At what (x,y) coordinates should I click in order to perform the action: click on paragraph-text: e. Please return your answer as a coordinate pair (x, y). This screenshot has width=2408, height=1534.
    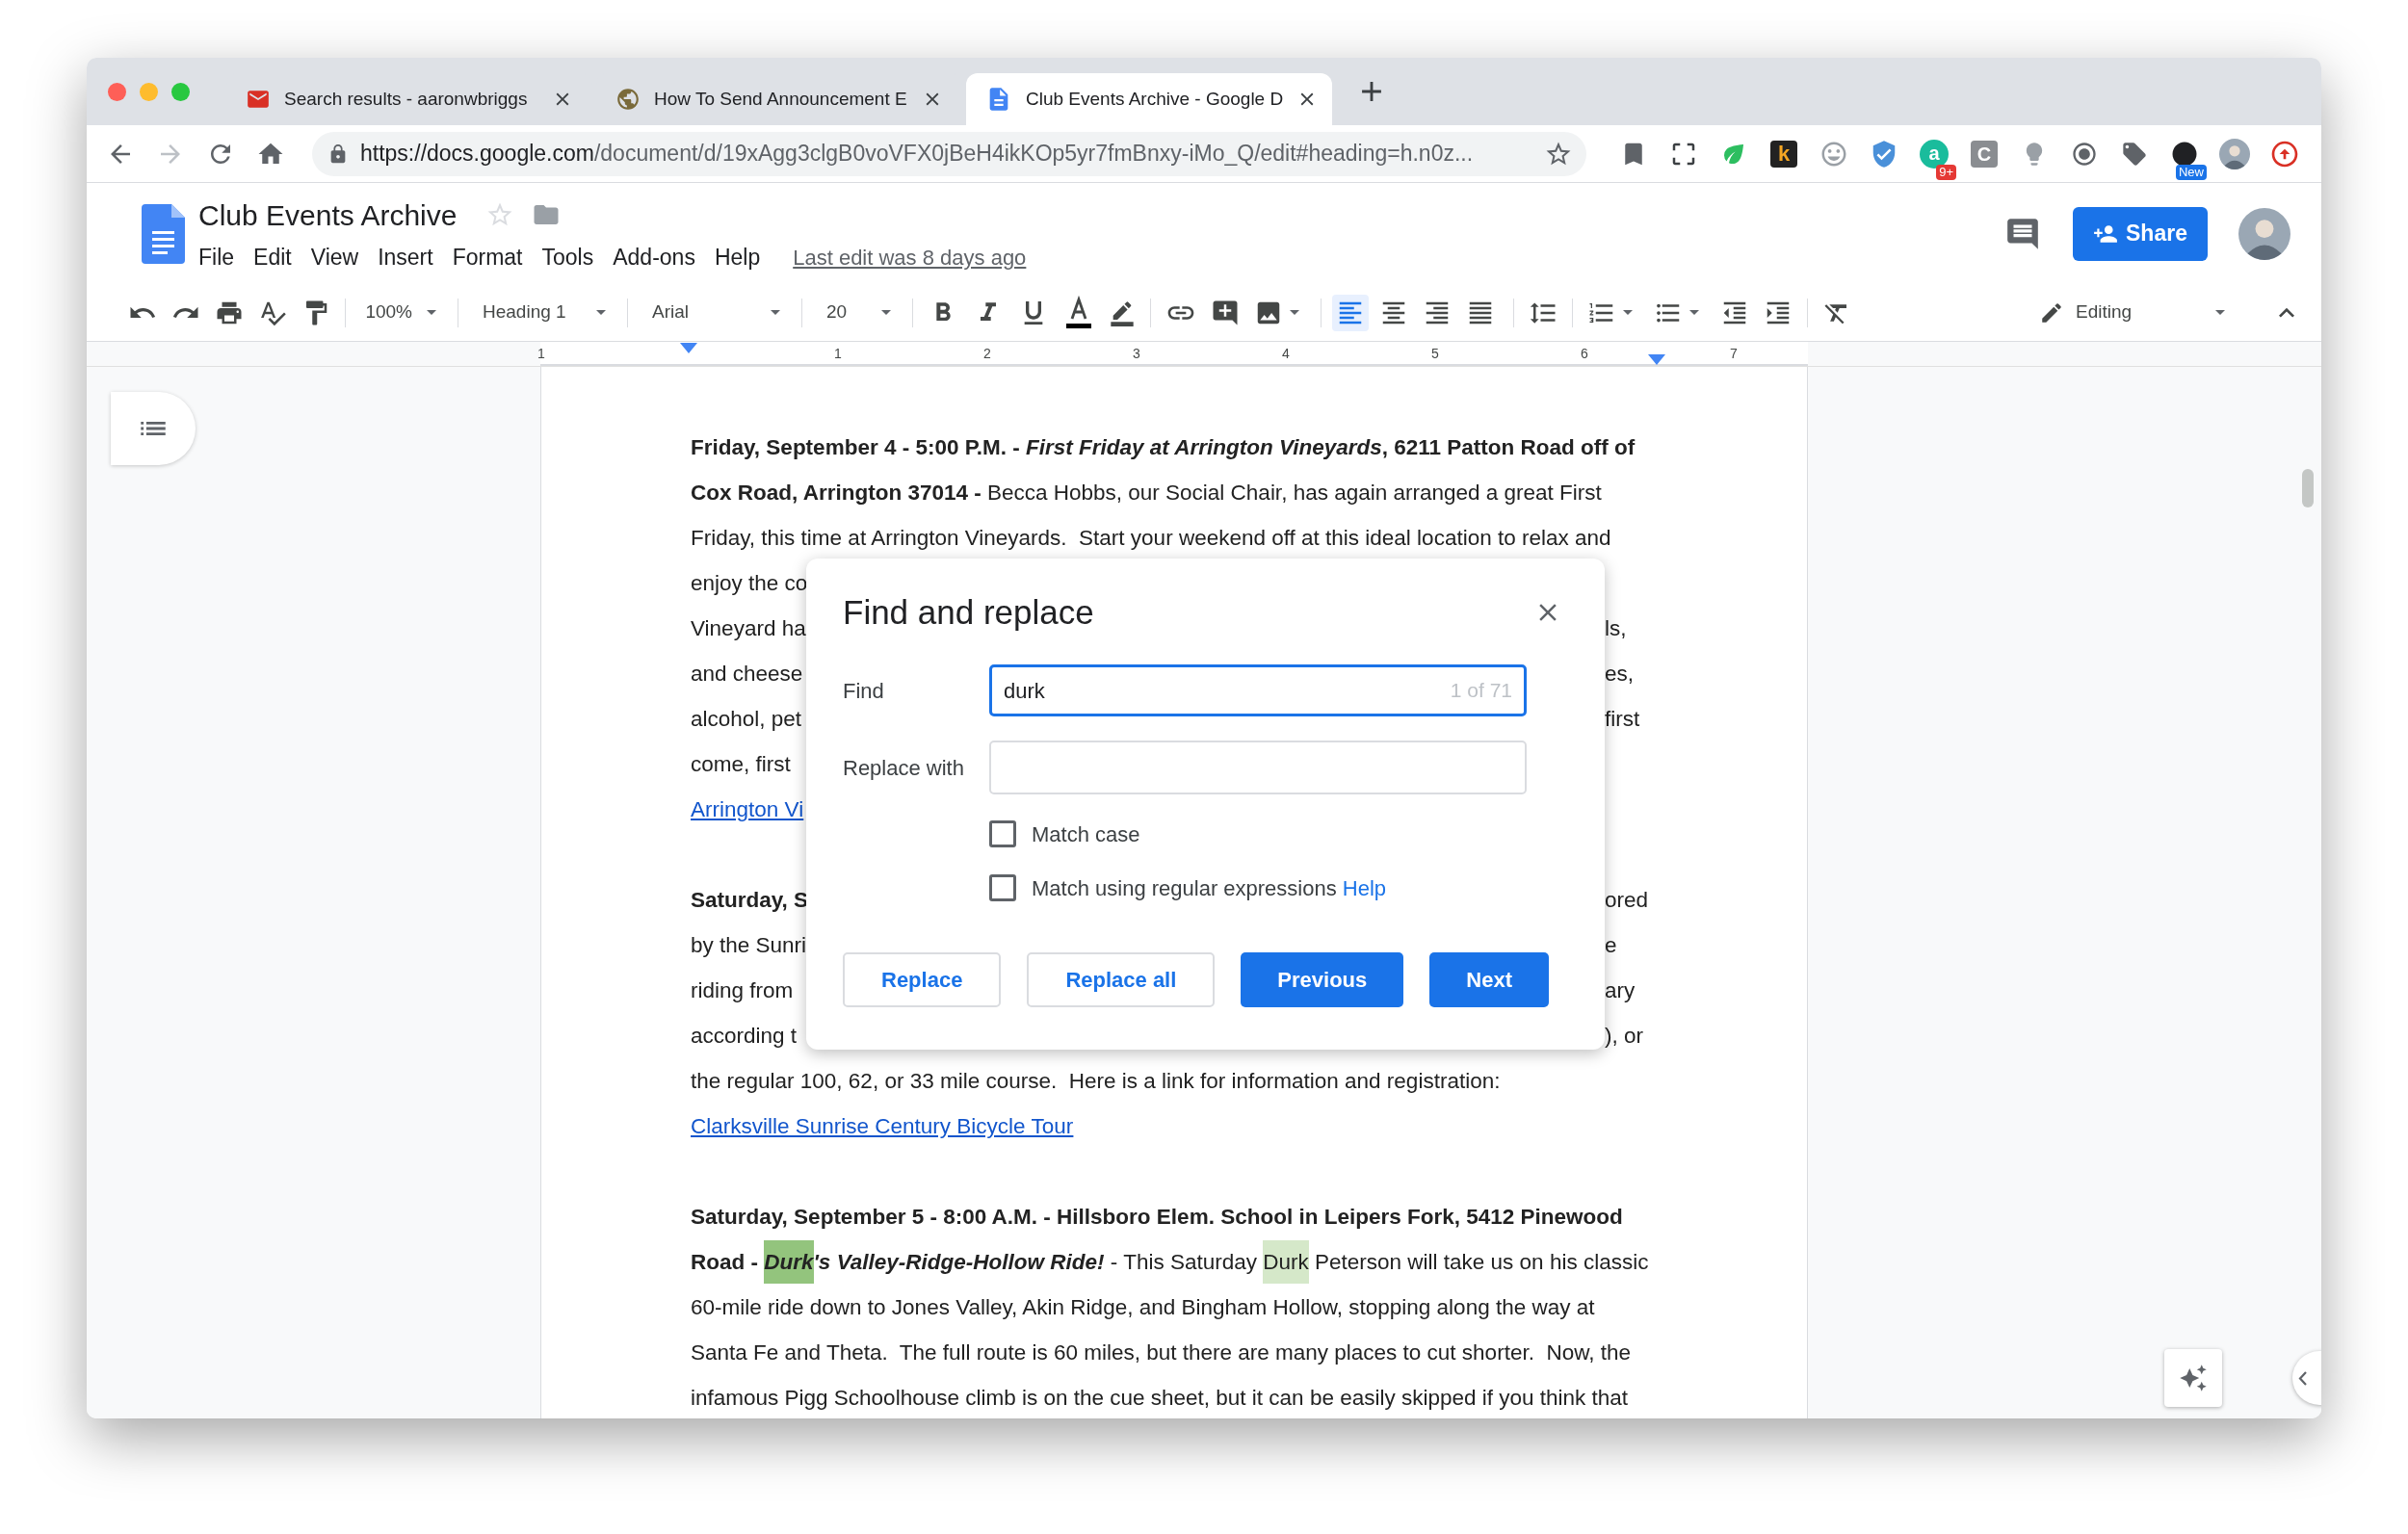
    Looking at the image, I should click on (1611, 945).